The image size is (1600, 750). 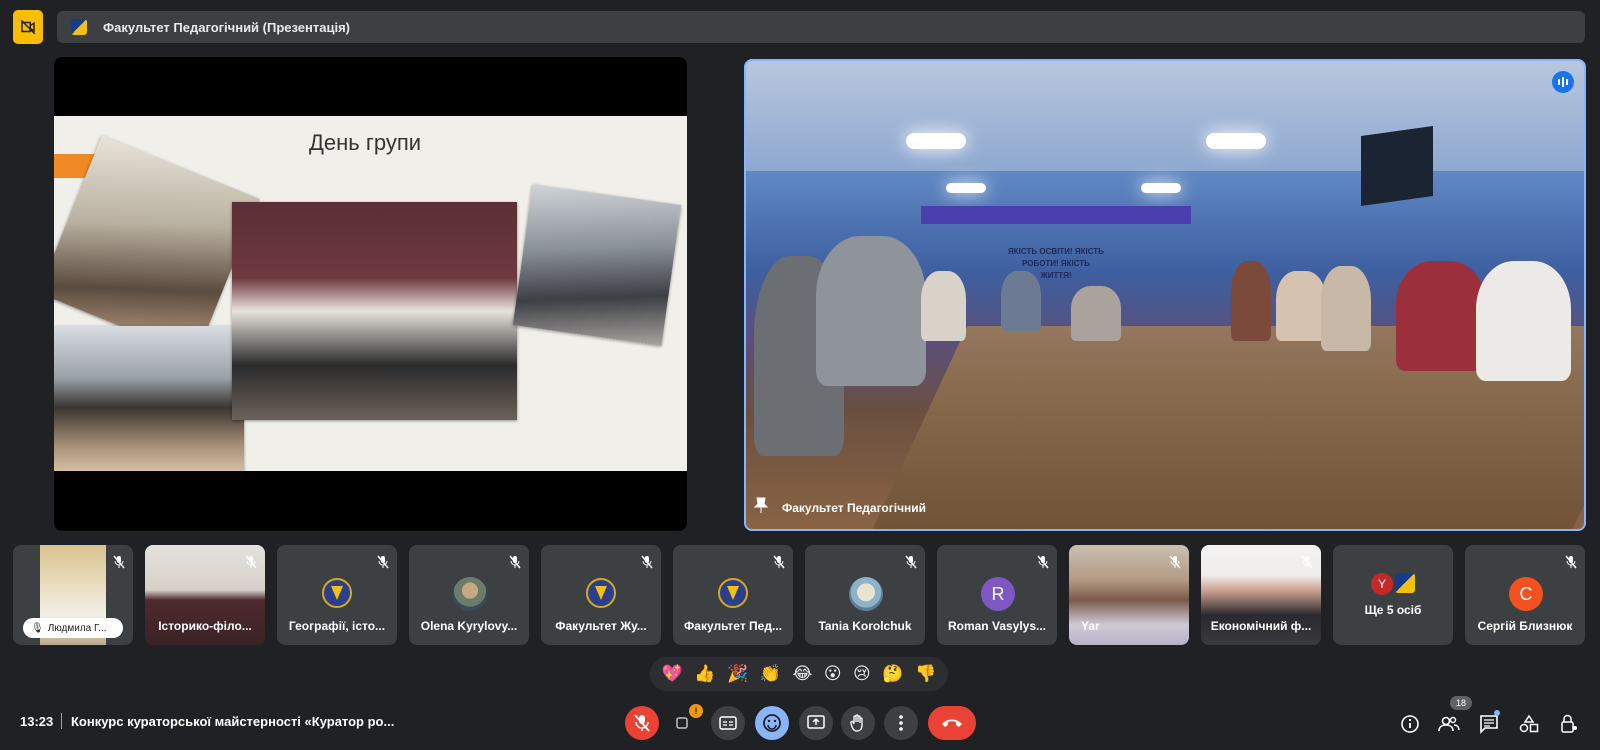 What do you see at coordinates (1393, 610) in the screenshot?
I see `more-participants-label: Ще 5 осіб` at bounding box center [1393, 610].